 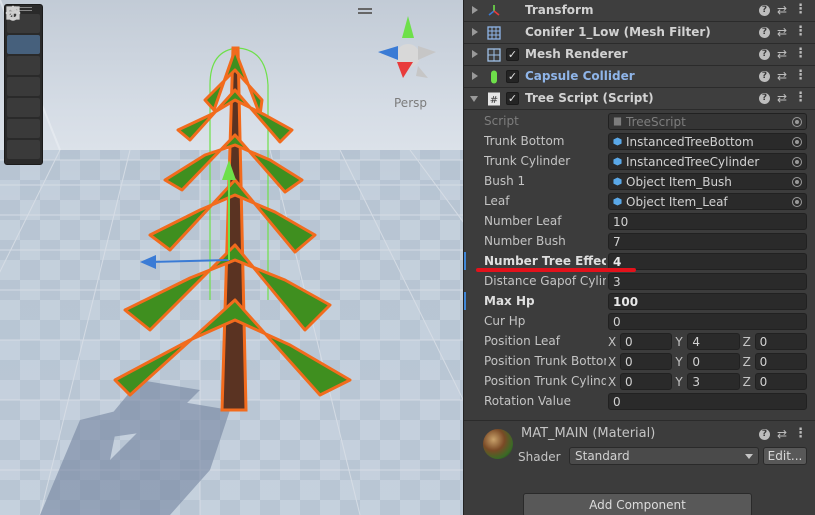 What do you see at coordinates (602, 456) in the screenshot?
I see `shader-value: Standard` at bounding box center [602, 456].